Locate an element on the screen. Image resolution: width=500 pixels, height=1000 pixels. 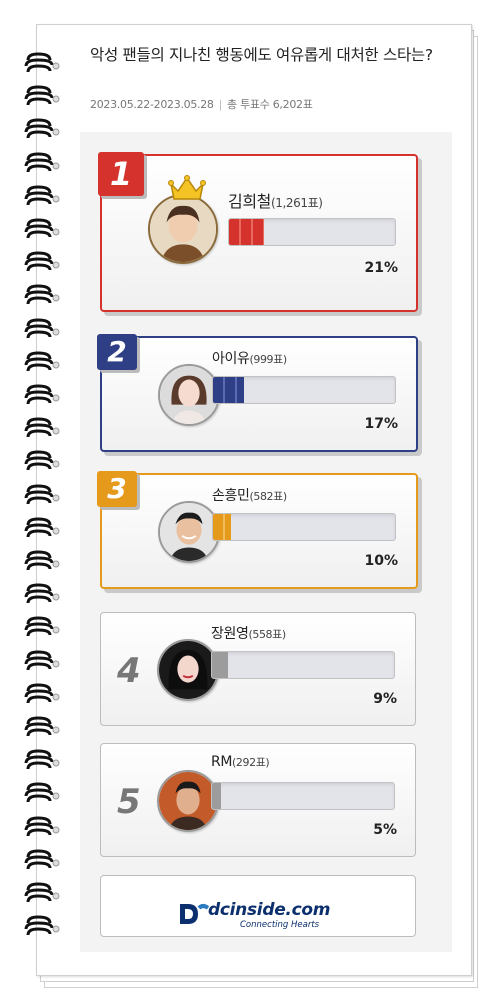
logo-text: dcinside.com is located at coordinates (269, 910).